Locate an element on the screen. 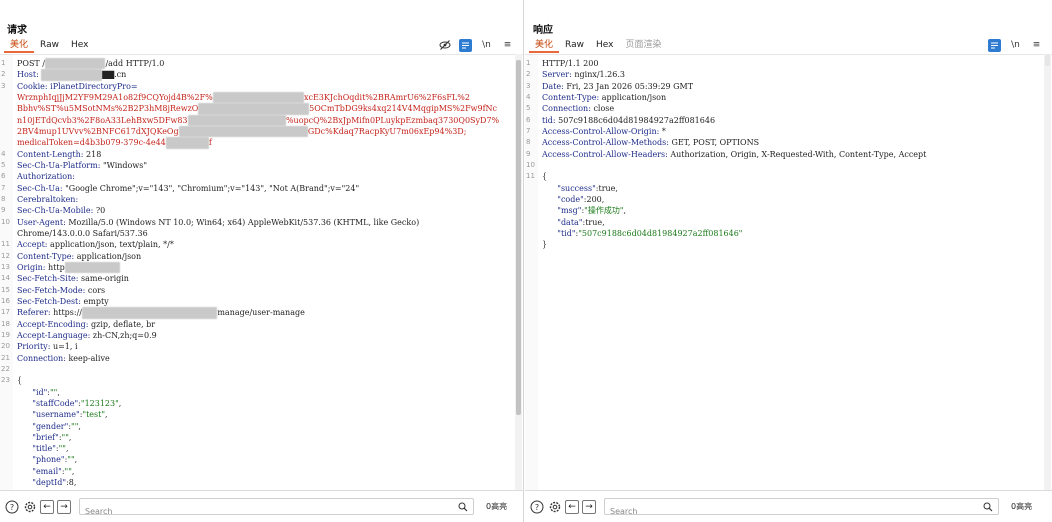 The height and width of the screenshot is (522, 1052). line-number: 14 is located at coordinates (5, 278).